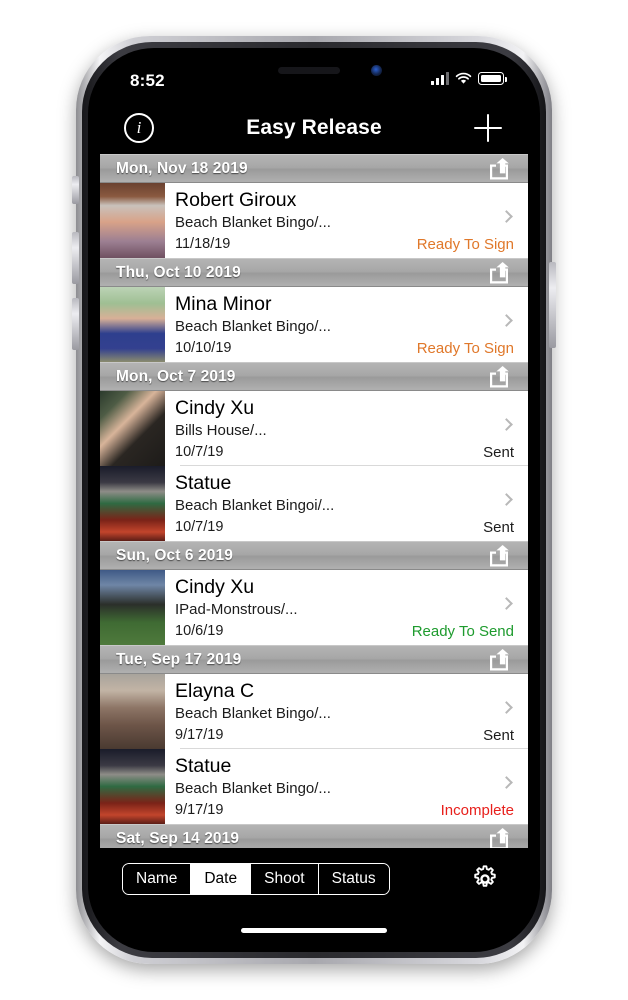 This screenshot has height=1000, width=628. I want to click on status-badge: Ready To Send, so click(462, 631).